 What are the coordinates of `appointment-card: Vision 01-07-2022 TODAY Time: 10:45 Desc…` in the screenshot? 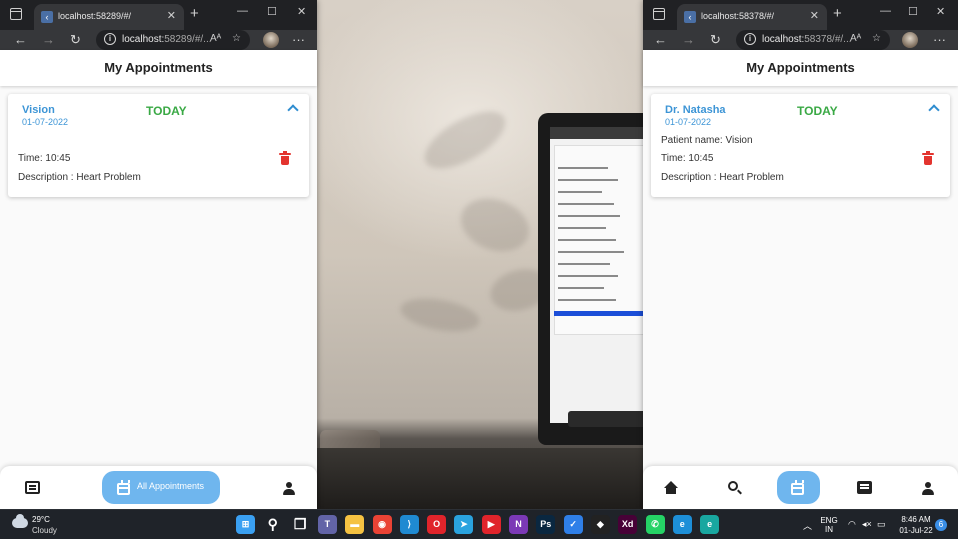 It's located at (158, 145).